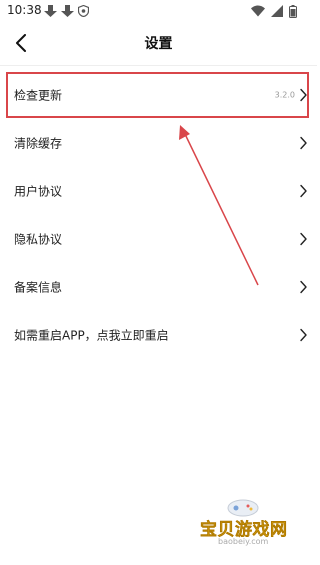  Describe the element at coordinates (243, 541) in the screenshot. I see `watermark-url: baobeiy.com` at that location.